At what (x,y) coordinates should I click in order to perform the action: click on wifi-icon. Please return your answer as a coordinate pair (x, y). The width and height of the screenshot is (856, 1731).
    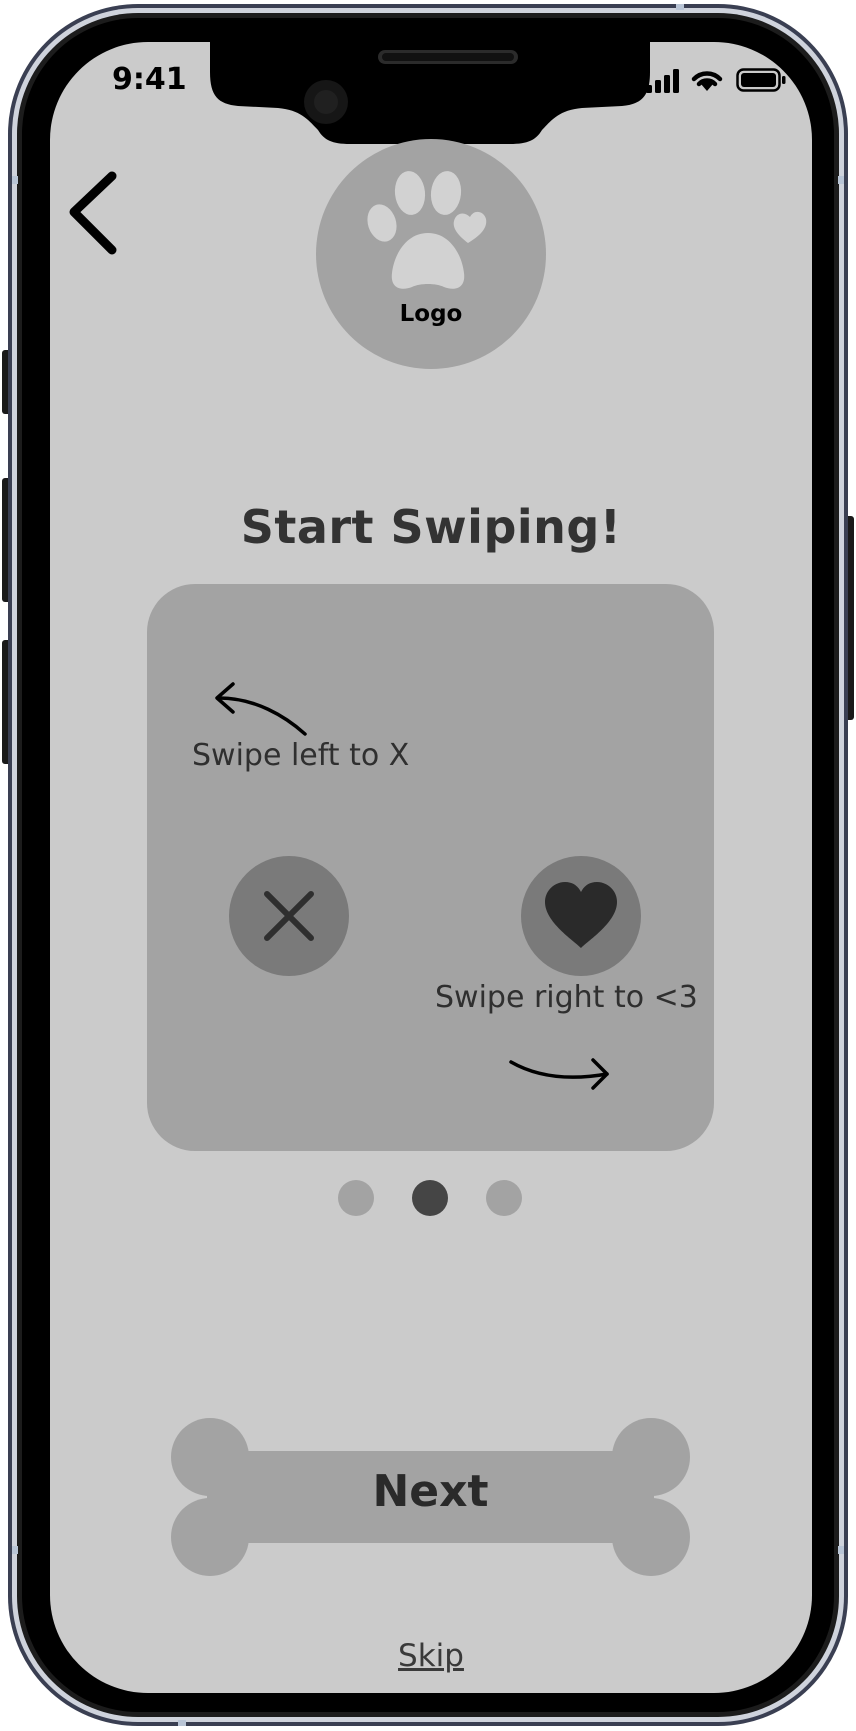
    Looking at the image, I should click on (707, 81).